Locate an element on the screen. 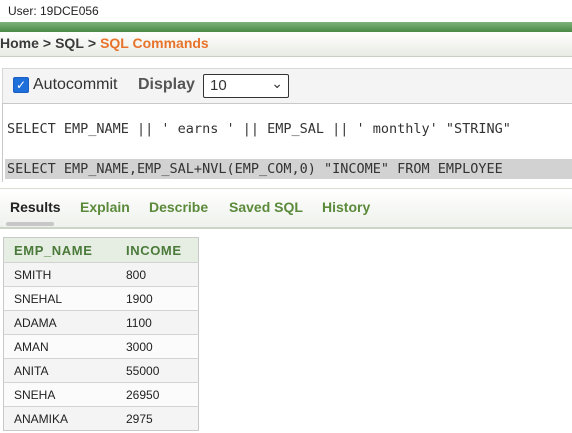  table-row: SMITH 800 is located at coordinates (101, 274).